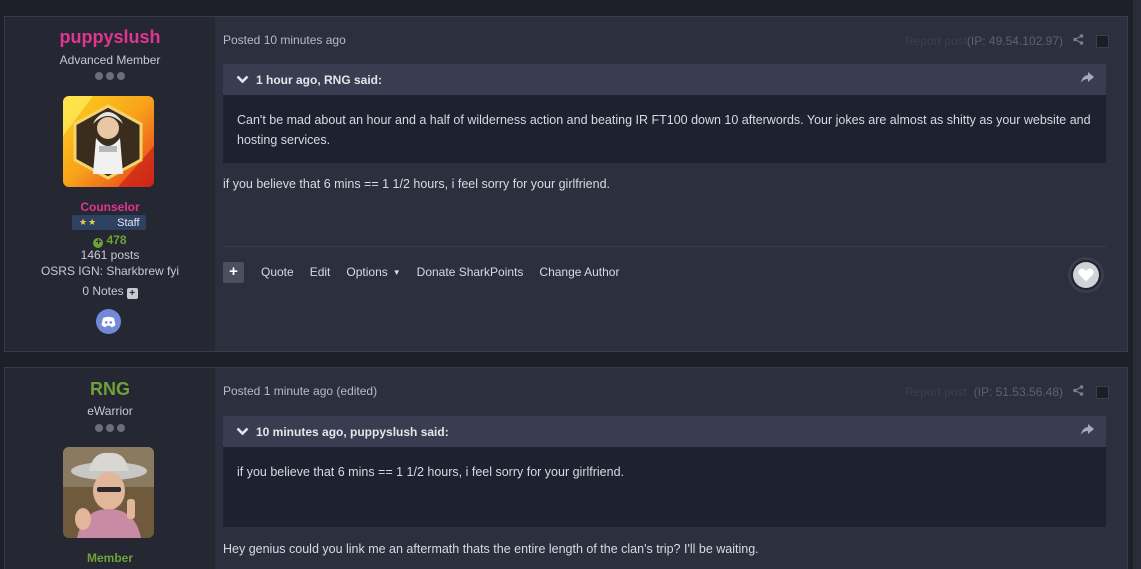 The height and width of the screenshot is (569, 1141). What do you see at coordinates (109, 558) in the screenshot?
I see `group-name: Member` at bounding box center [109, 558].